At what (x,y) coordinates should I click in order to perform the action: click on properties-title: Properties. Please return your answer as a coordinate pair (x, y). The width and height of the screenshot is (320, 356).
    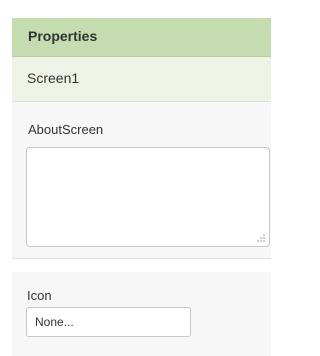
    Looking at the image, I should click on (63, 36).